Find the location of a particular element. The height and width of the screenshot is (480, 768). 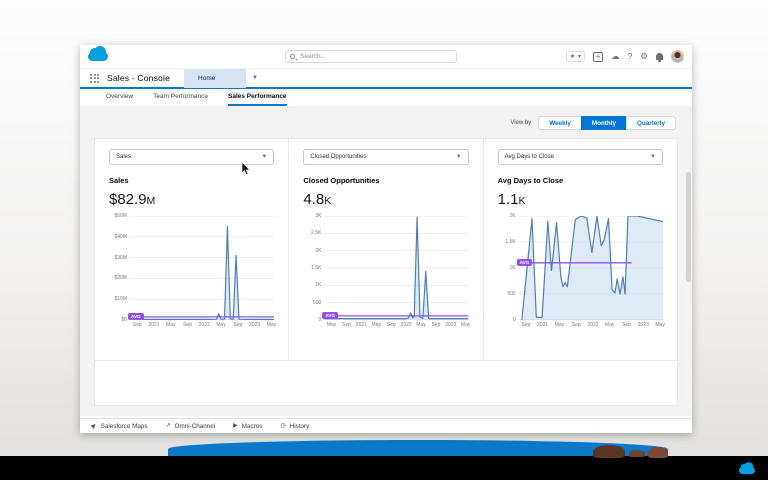

utility-salesforce-maps: ▶ Salesforce Maps is located at coordinates (119, 426).